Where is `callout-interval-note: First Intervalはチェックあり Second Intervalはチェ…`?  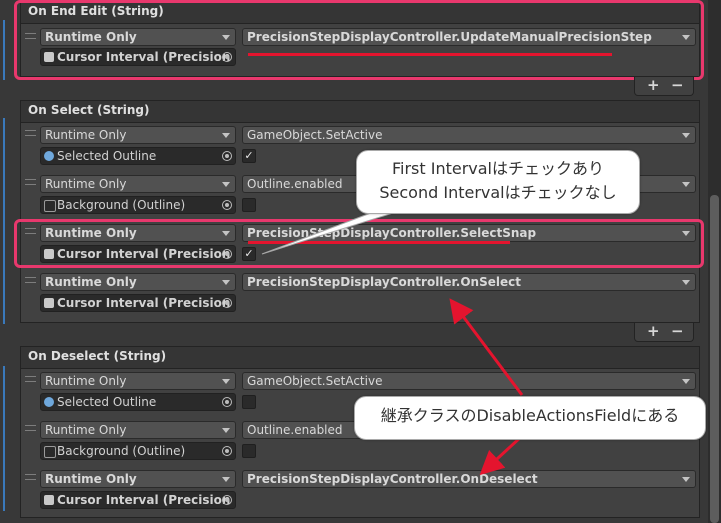
callout-interval-note: First Intervalはチェックあり Second Intervalはチェ… is located at coordinates (498, 182).